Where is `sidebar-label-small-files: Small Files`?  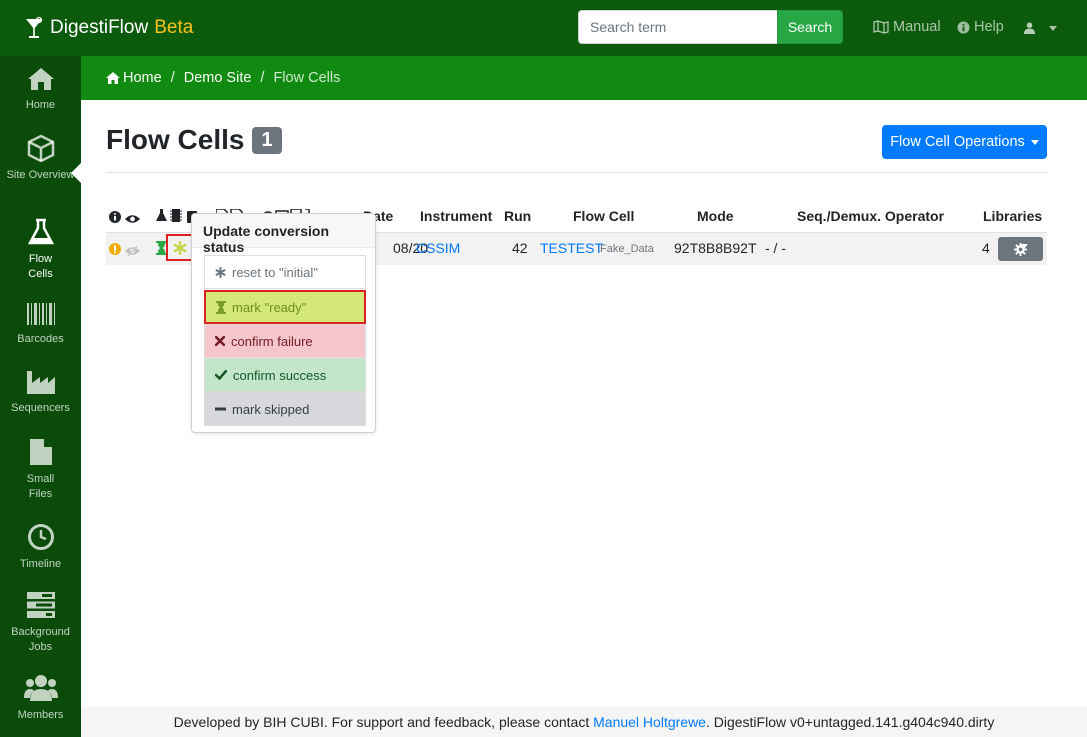 sidebar-label-small-files: Small Files is located at coordinates (40, 486).